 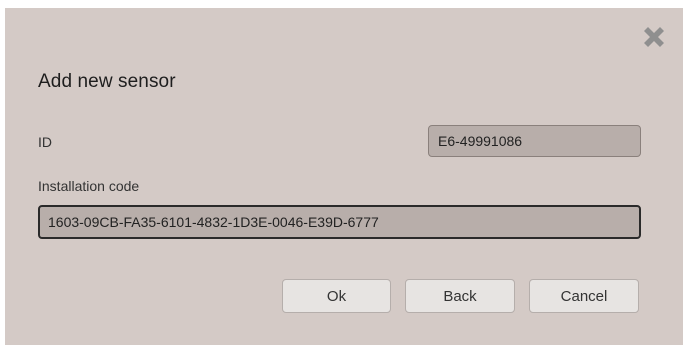 I want to click on id-label: ID, so click(x=45, y=142).